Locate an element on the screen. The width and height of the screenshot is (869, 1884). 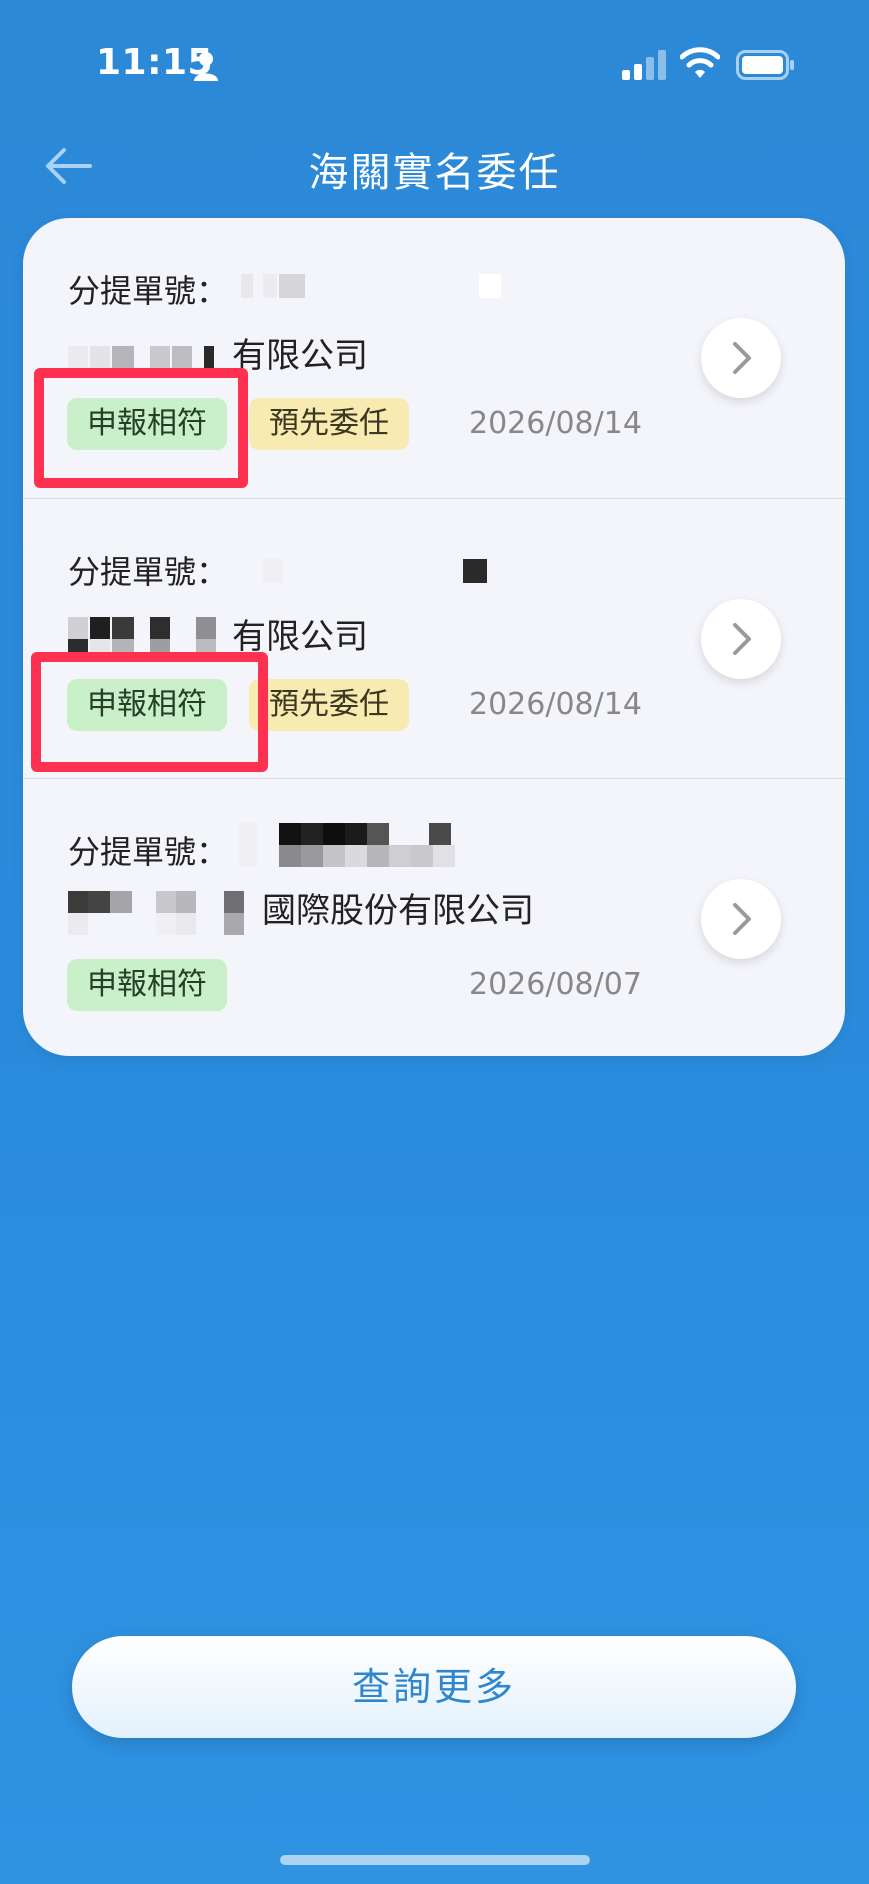
load-more-button: 查詢更多 is located at coordinates (434, 1687).